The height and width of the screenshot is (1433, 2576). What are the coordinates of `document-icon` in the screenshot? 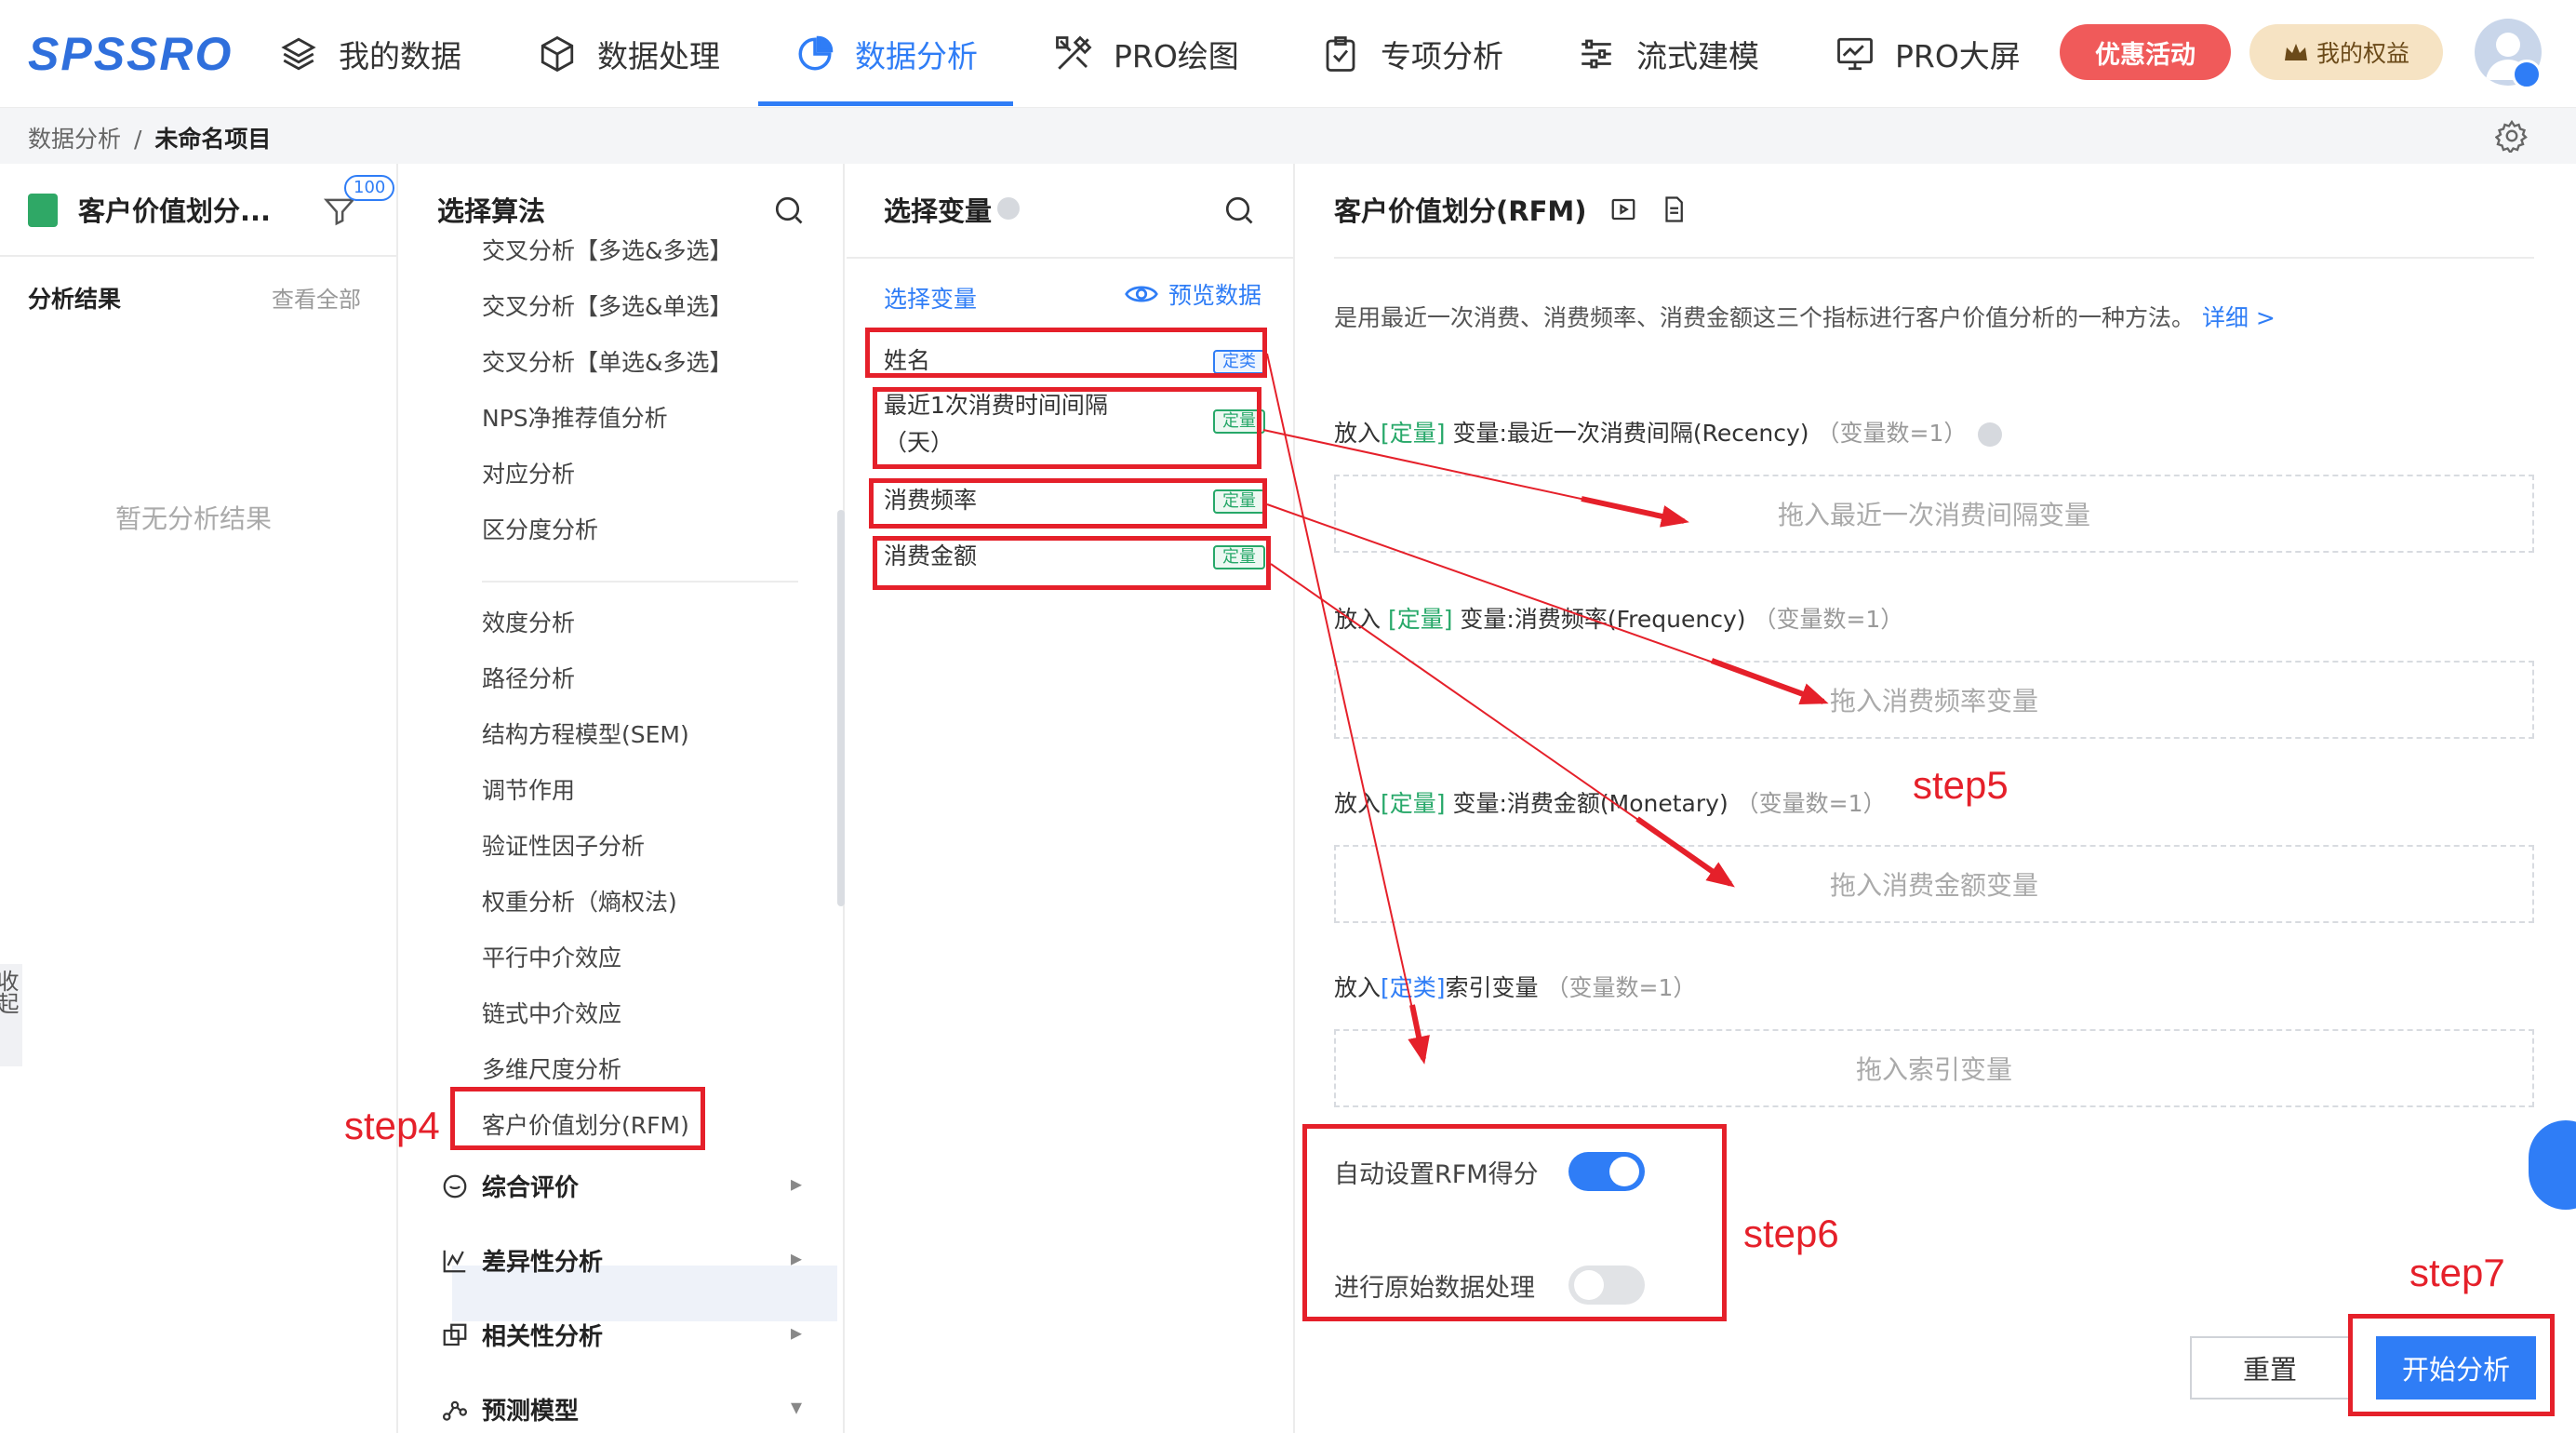 It's located at (1674, 209).